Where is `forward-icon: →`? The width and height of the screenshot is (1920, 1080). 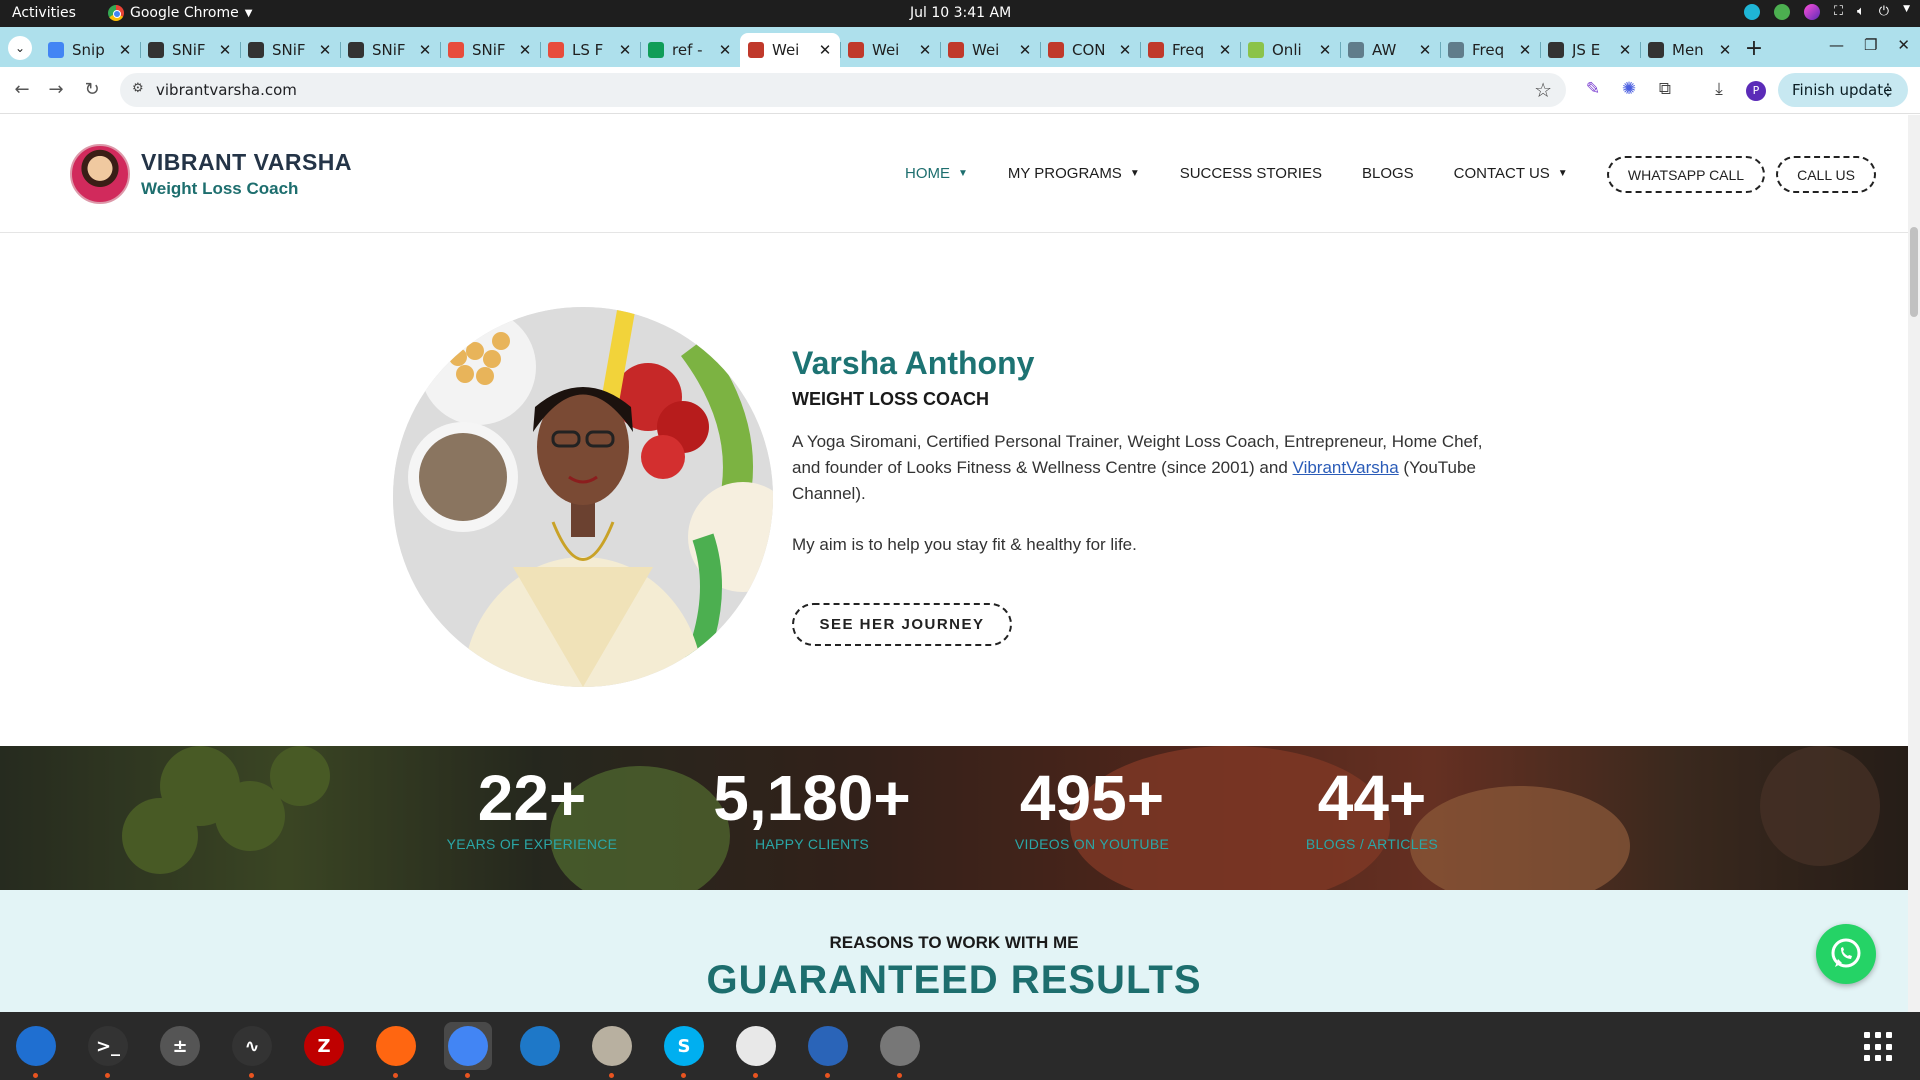
forward-icon: → is located at coordinates (56, 90).